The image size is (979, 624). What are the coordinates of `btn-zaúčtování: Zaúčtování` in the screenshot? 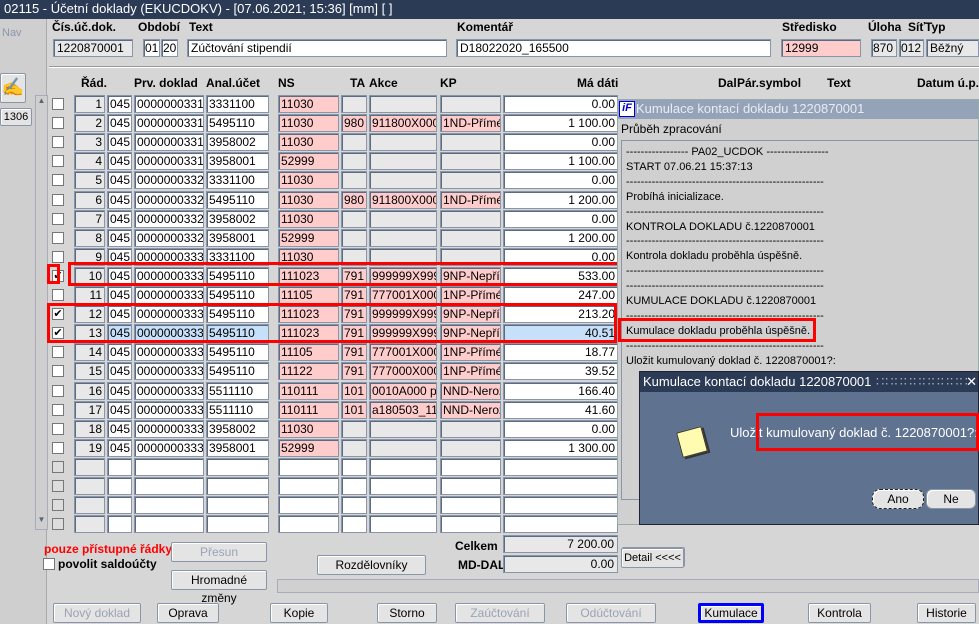 It's located at (500, 613).